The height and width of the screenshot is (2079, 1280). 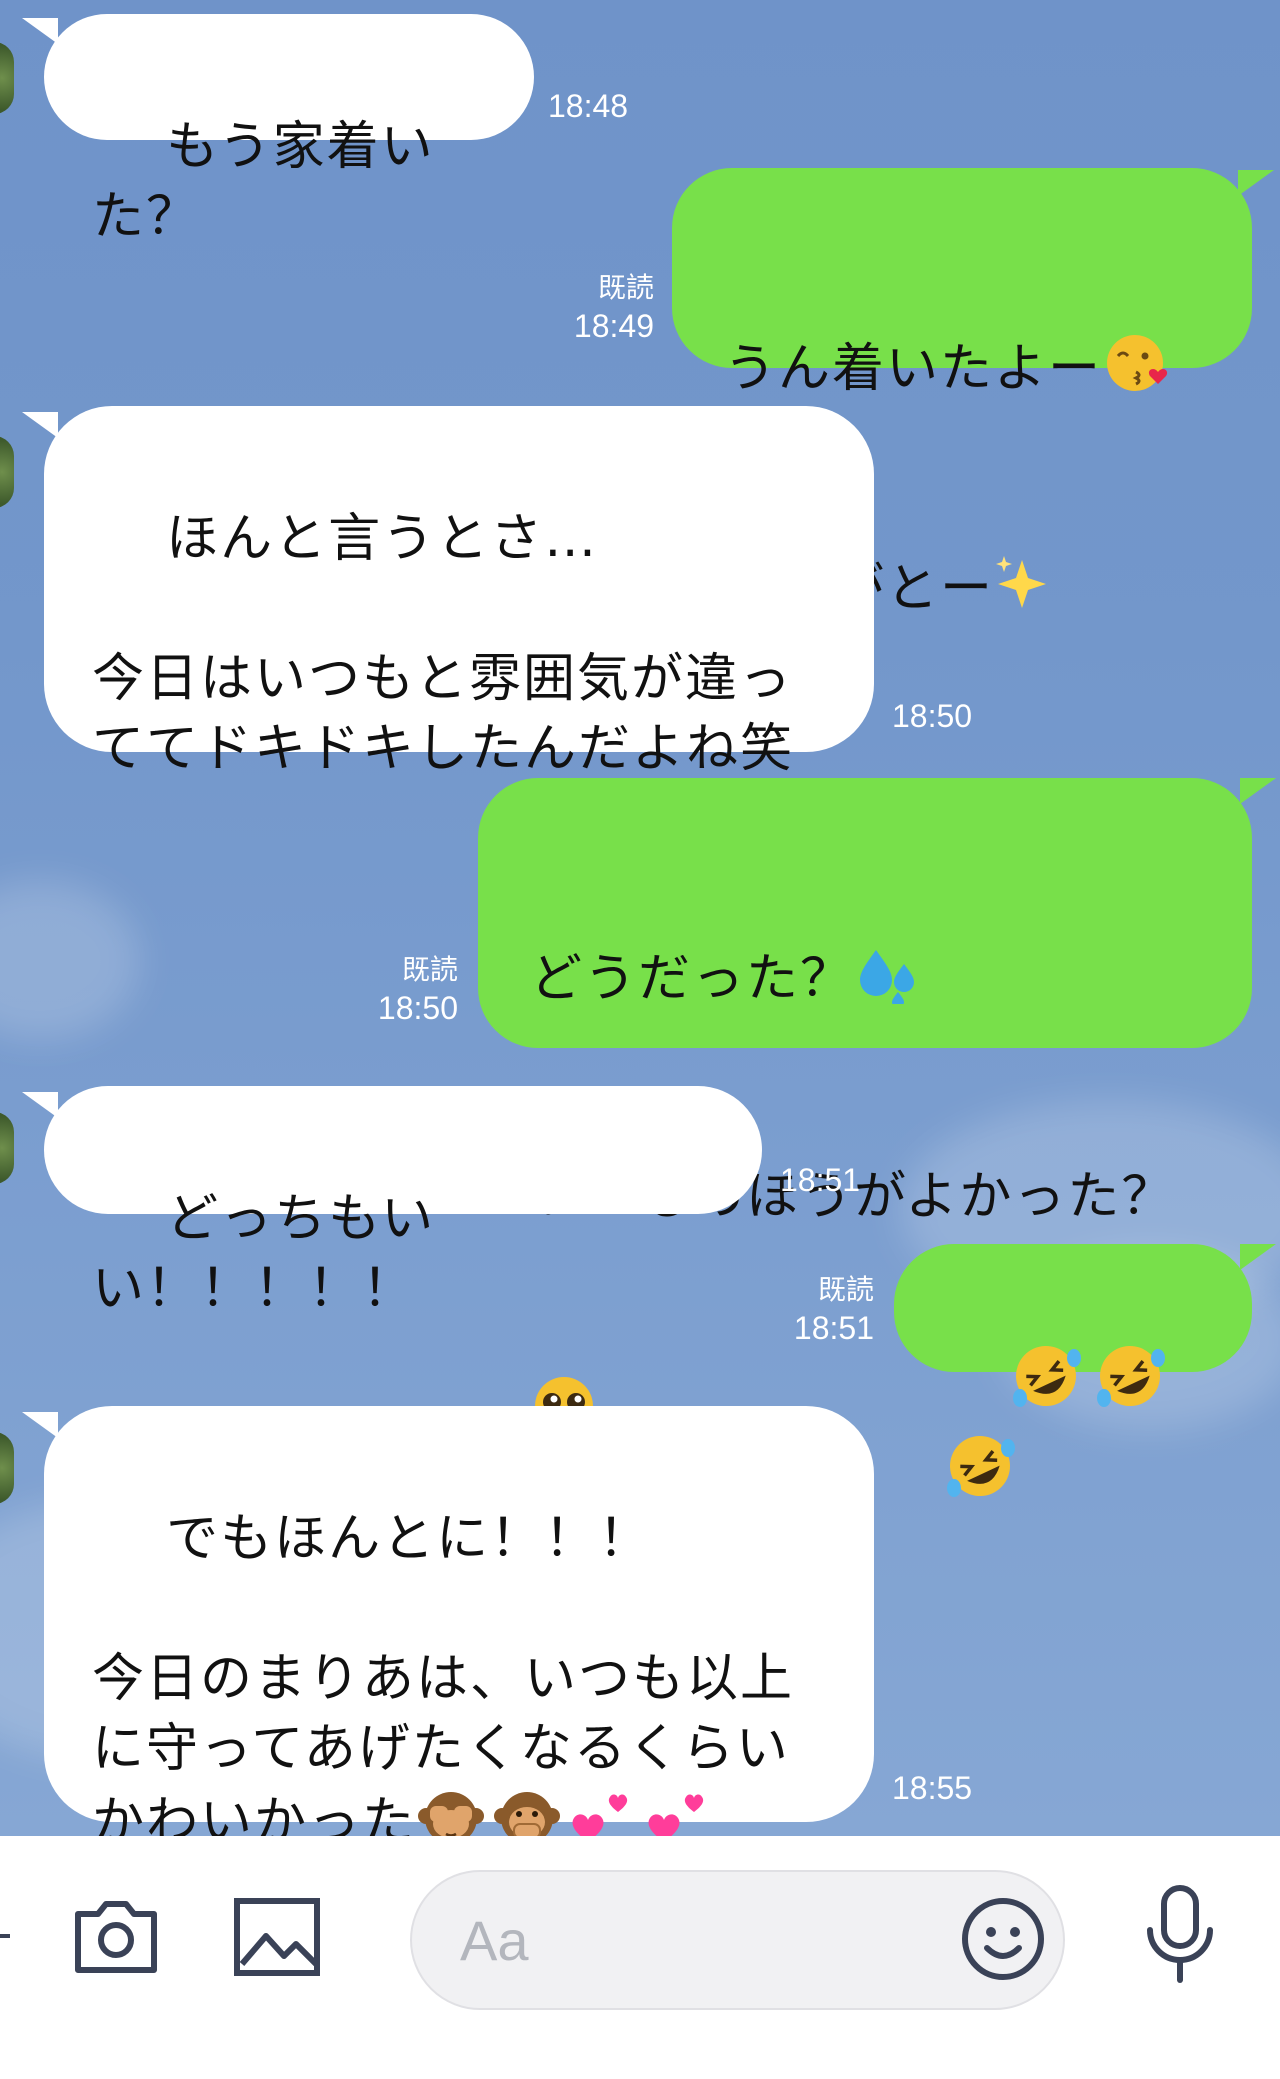 I want to click on message-text: どうだった？, so click(x=692, y=979).